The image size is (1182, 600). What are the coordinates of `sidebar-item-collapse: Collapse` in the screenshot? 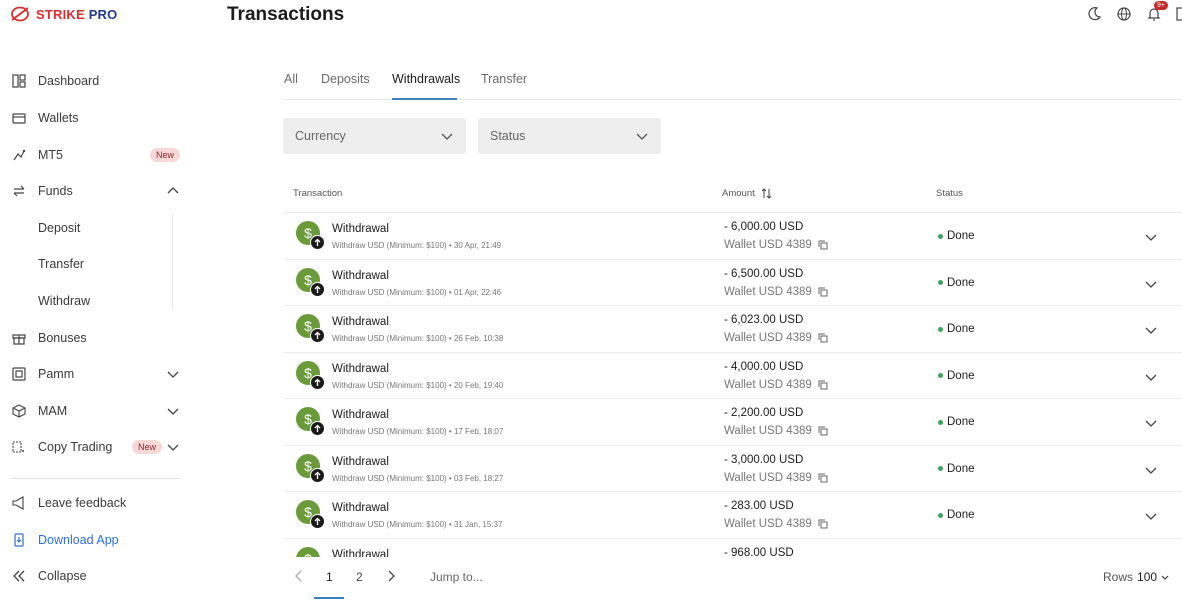 It's located at (95, 576).